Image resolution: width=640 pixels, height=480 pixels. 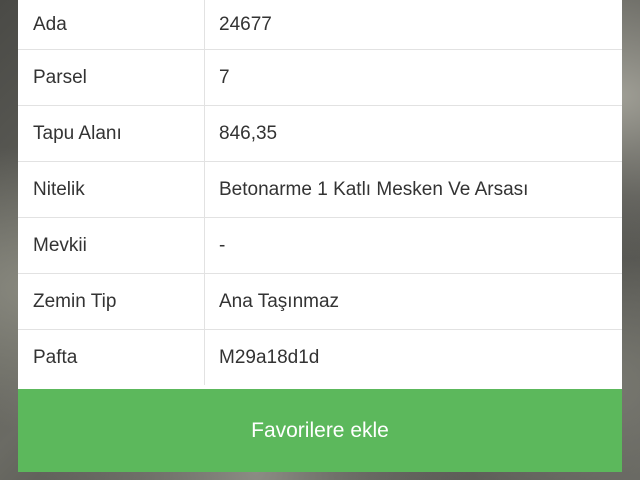 I want to click on detail-row-pafta: Pafta M29a18d1d, so click(x=320, y=357).